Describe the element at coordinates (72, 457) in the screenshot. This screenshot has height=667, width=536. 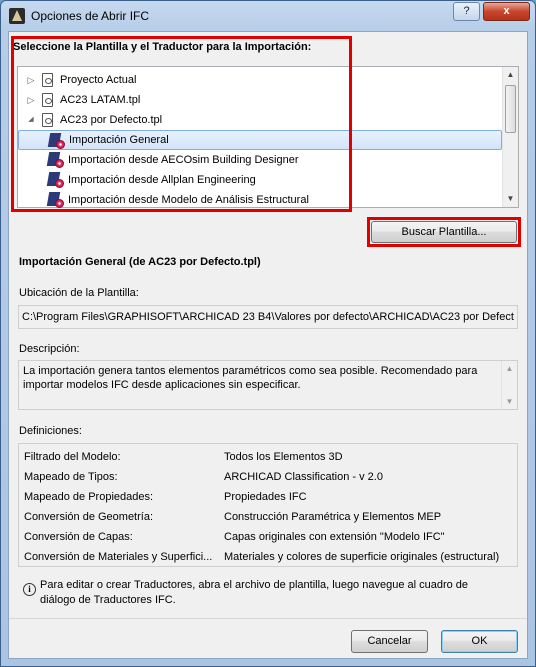
I see `definition-name: Filtrado del Modelo:` at that location.